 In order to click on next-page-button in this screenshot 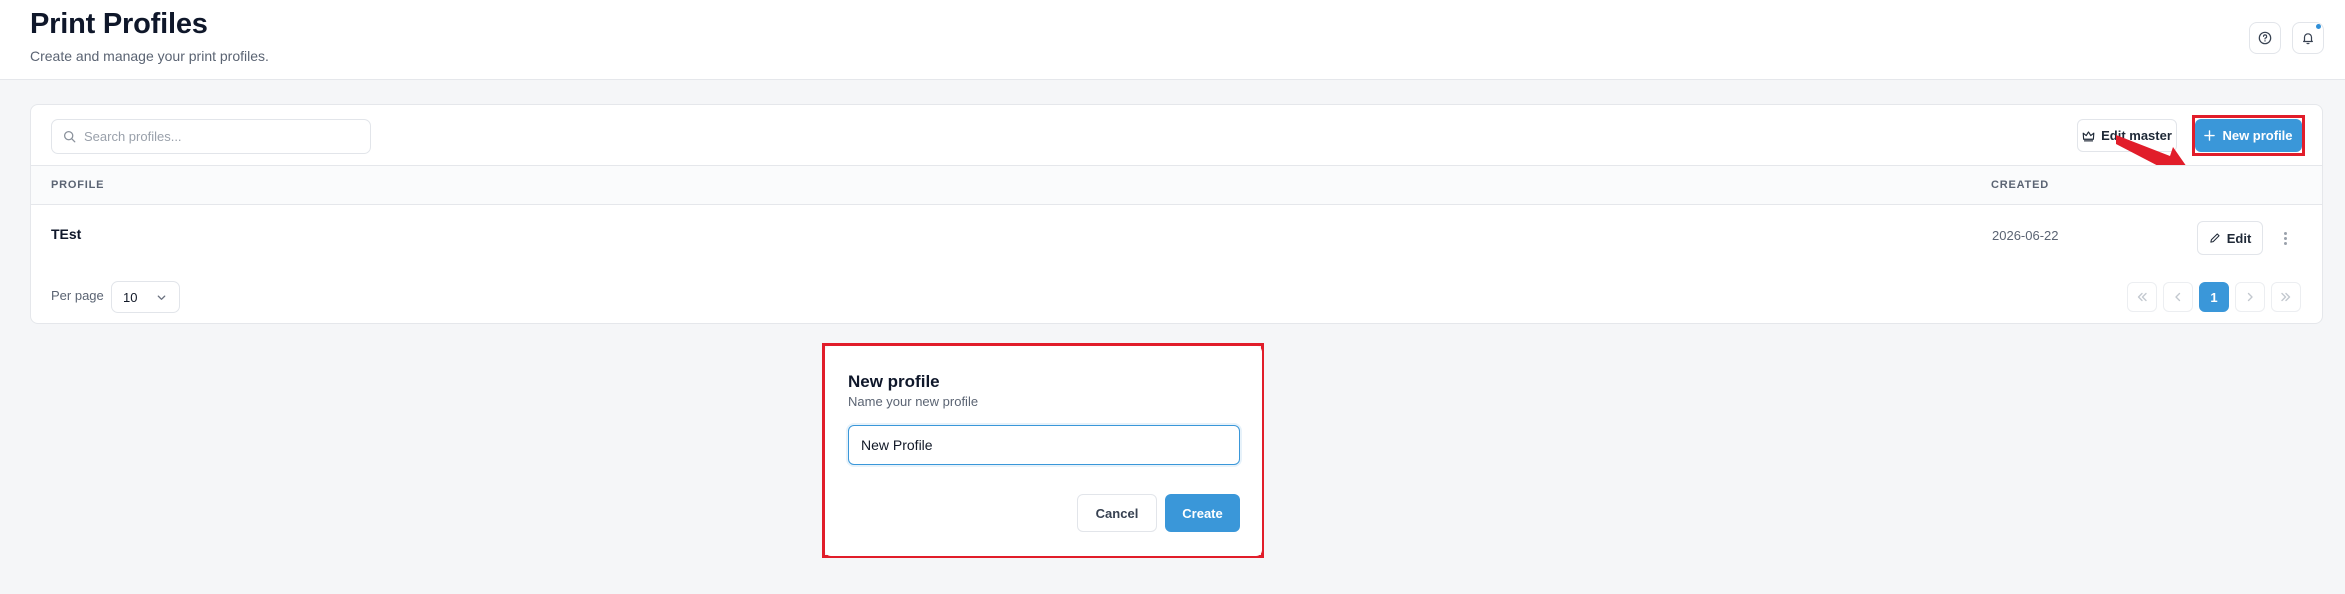, I will do `click(2250, 297)`.